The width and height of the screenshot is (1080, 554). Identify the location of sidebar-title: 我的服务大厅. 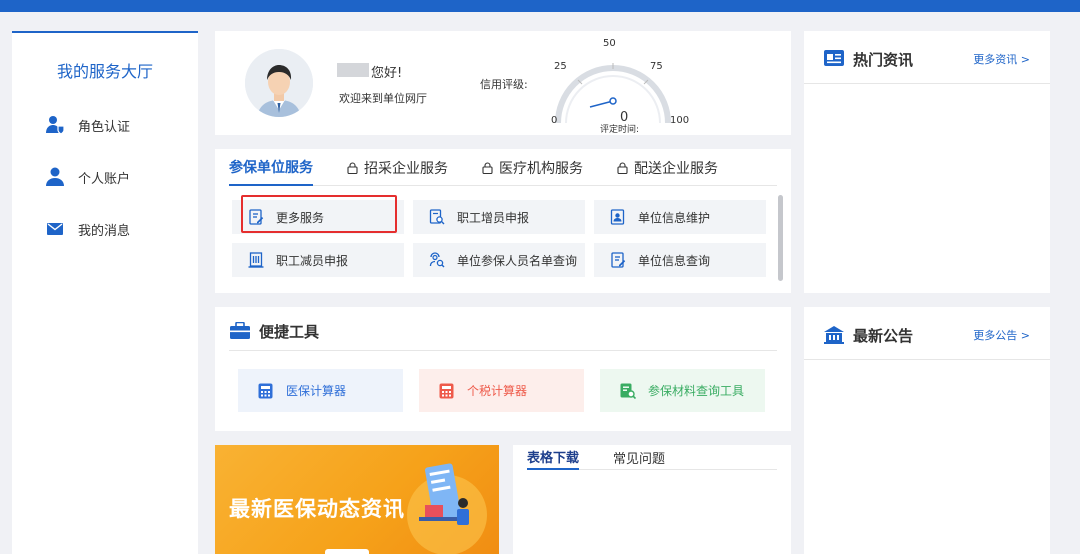
(104, 71).